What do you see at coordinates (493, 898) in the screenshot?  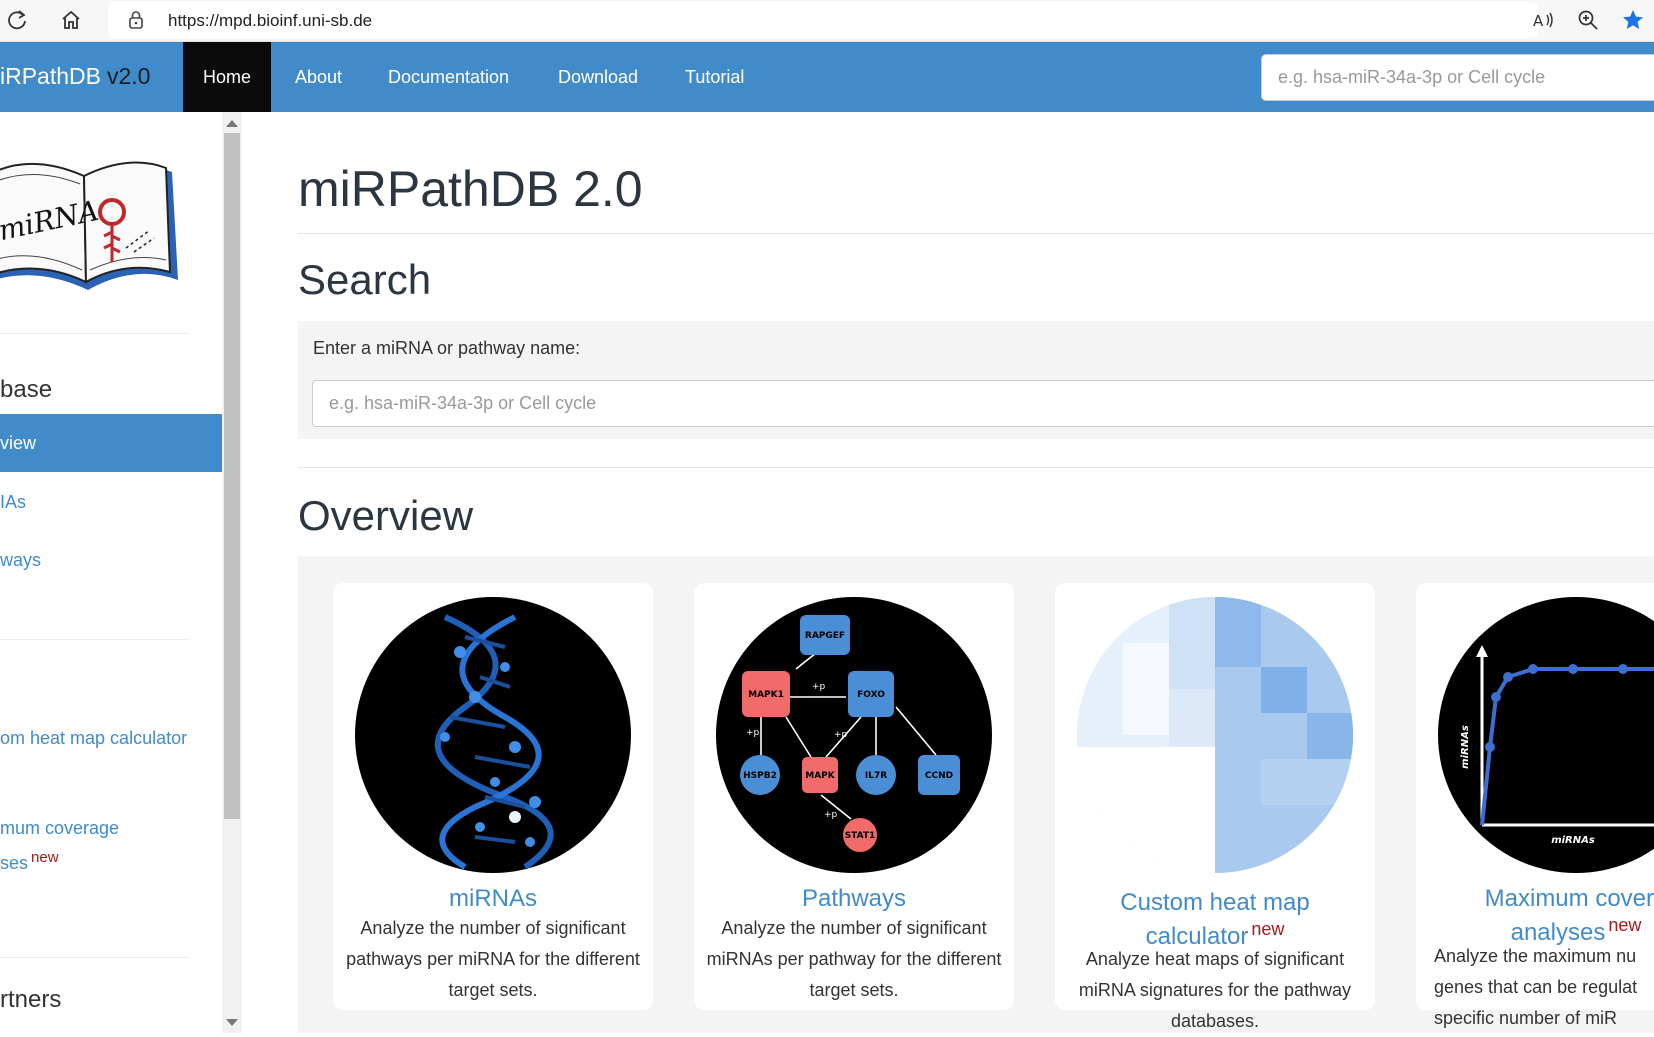 I see `card-title: miRNAs` at bounding box center [493, 898].